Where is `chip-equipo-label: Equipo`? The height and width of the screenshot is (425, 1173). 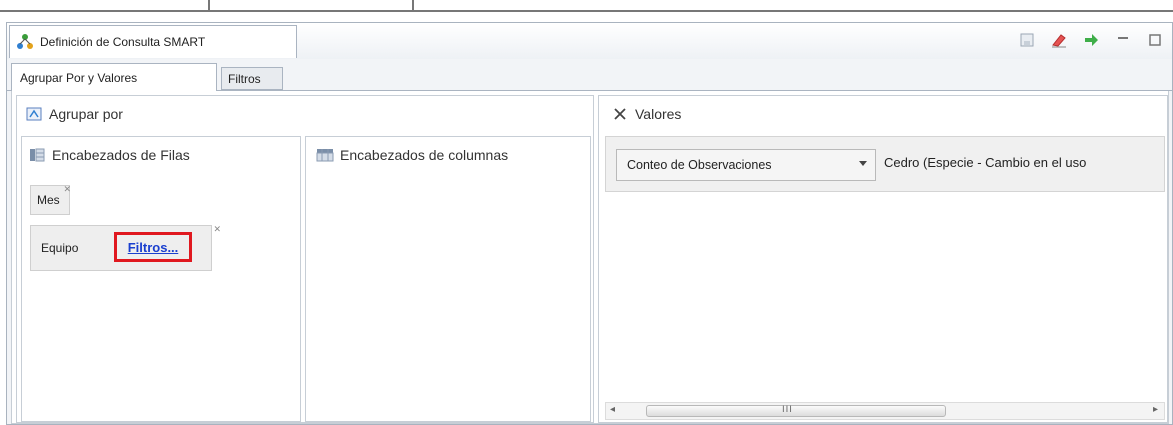 chip-equipo-label: Equipo is located at coordinates (60, 248).